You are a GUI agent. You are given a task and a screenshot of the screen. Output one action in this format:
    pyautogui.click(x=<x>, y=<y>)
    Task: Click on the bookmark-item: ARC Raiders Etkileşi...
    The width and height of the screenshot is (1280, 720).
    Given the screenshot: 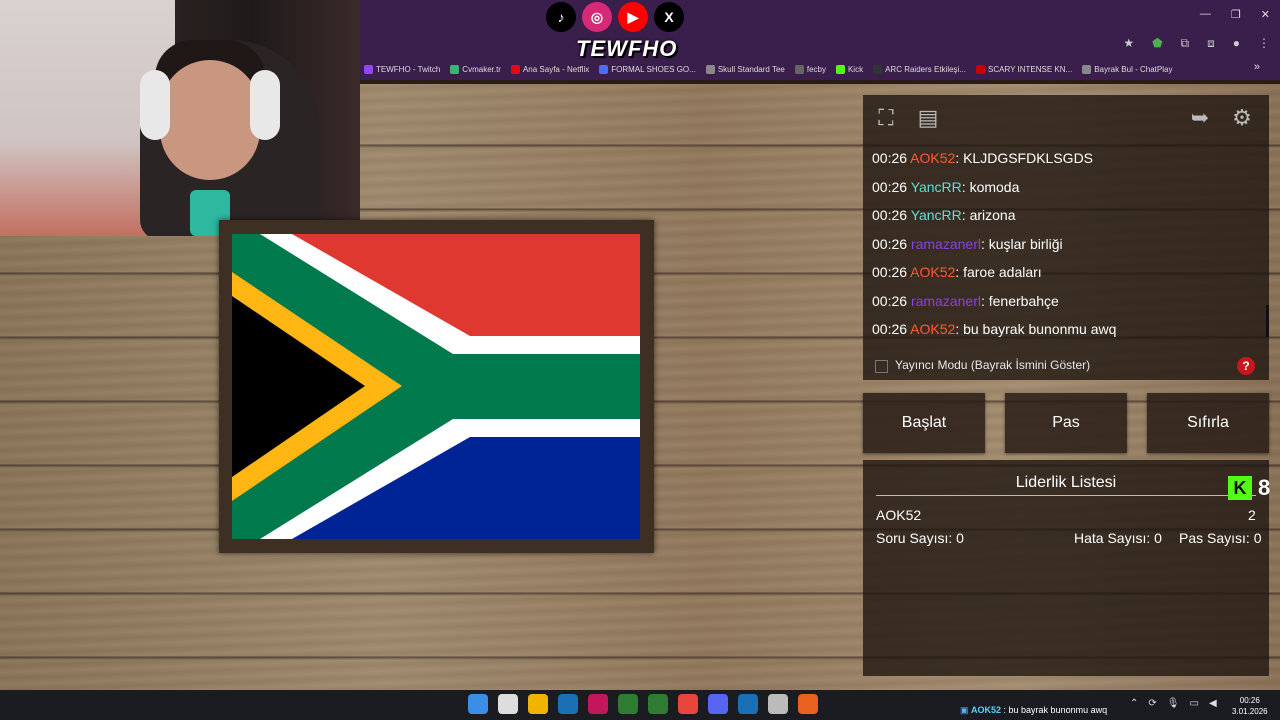 What is the action you would take?
    pyautogui.click(x=920, y=69)
    